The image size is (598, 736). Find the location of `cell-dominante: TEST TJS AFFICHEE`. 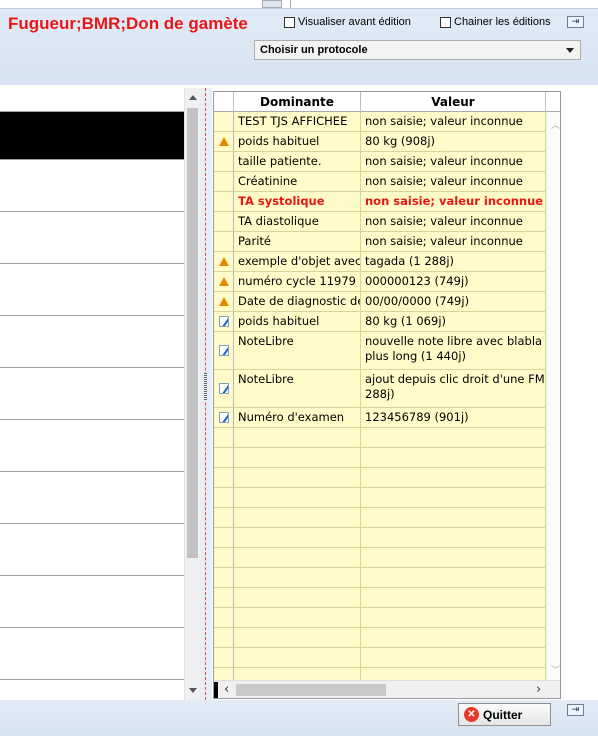

cell-dominante: TEST TJS AFFICHEE is located at coordinates (297, 122).